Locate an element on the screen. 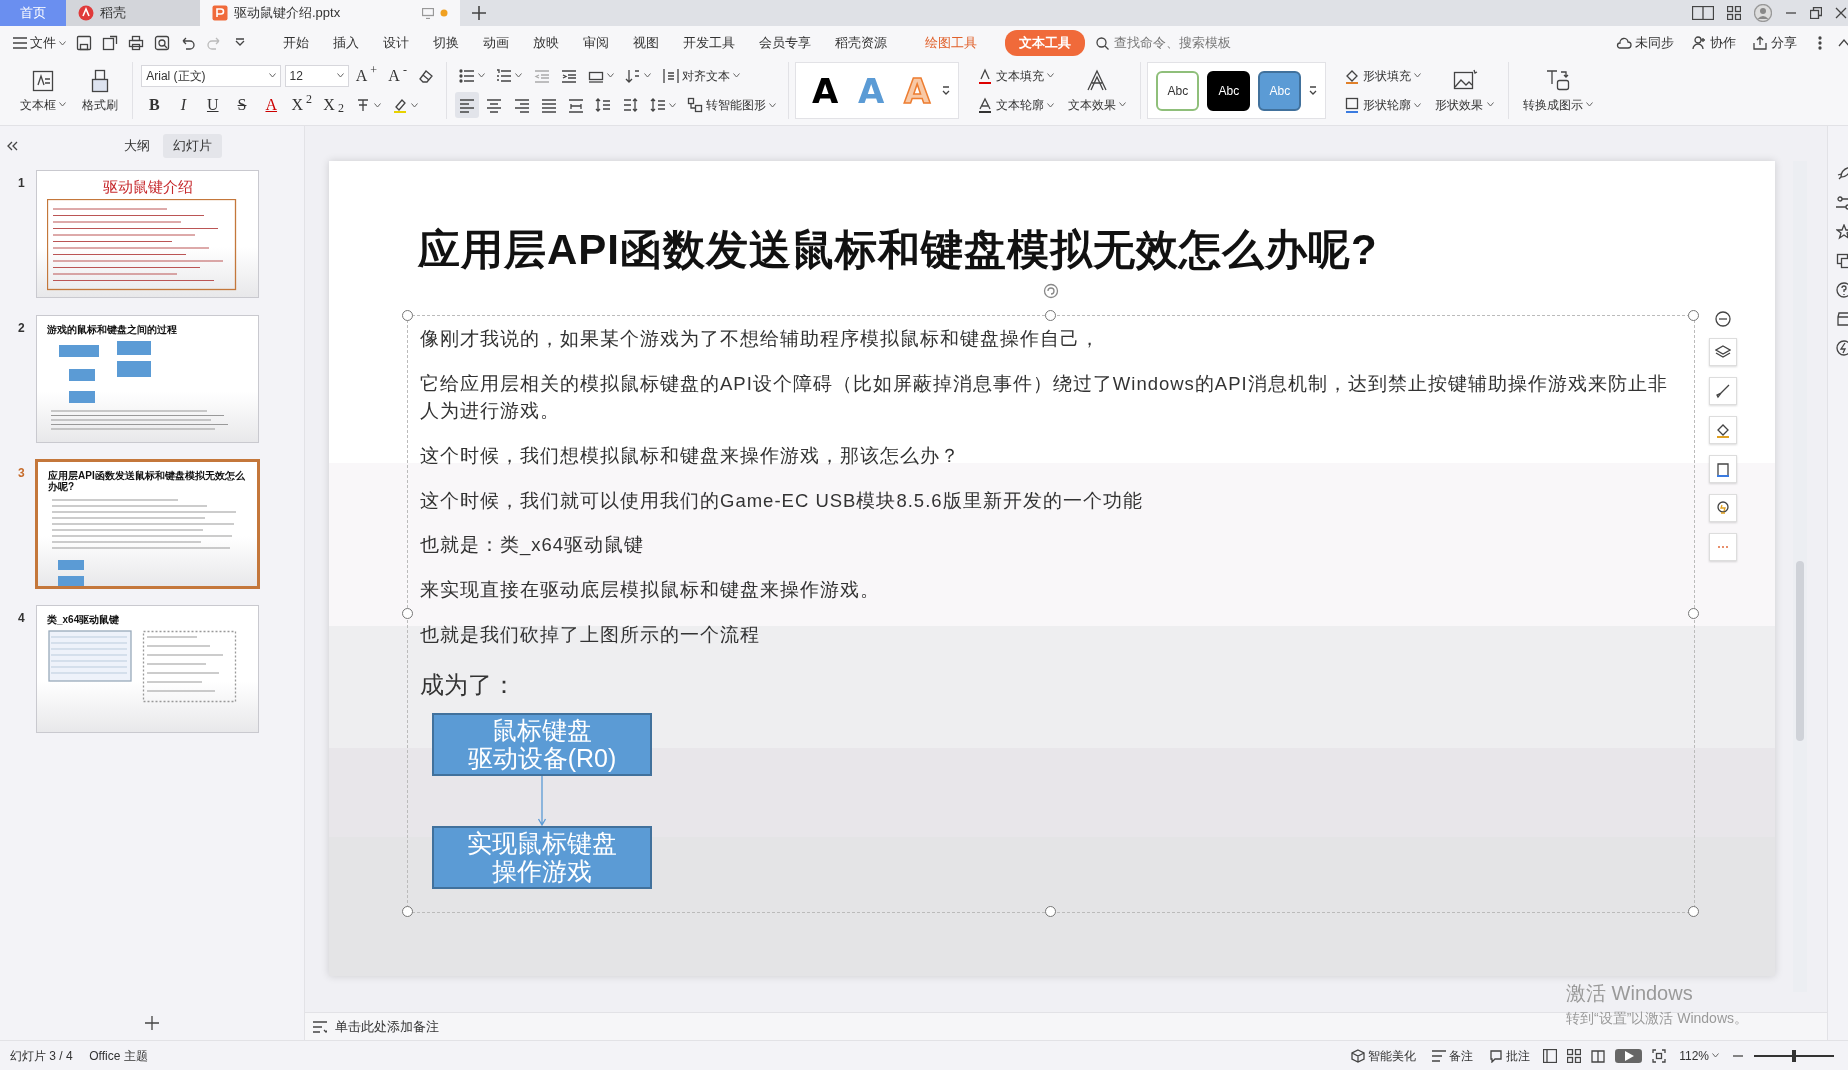 The width and height of the screenshot is (1848, 1070). print-icon is located at coordinates (136, 43).